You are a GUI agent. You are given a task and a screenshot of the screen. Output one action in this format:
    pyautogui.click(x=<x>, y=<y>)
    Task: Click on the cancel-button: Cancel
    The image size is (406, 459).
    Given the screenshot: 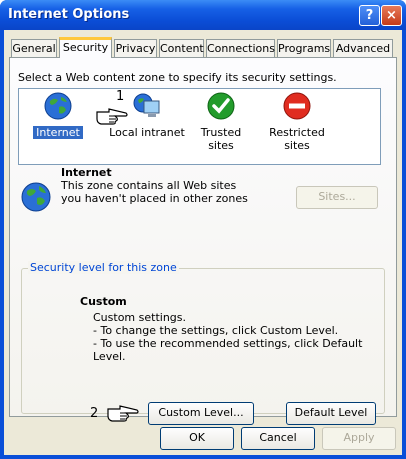 What is the action you would take?
    pyautogui.click(x=278, y=438)
    